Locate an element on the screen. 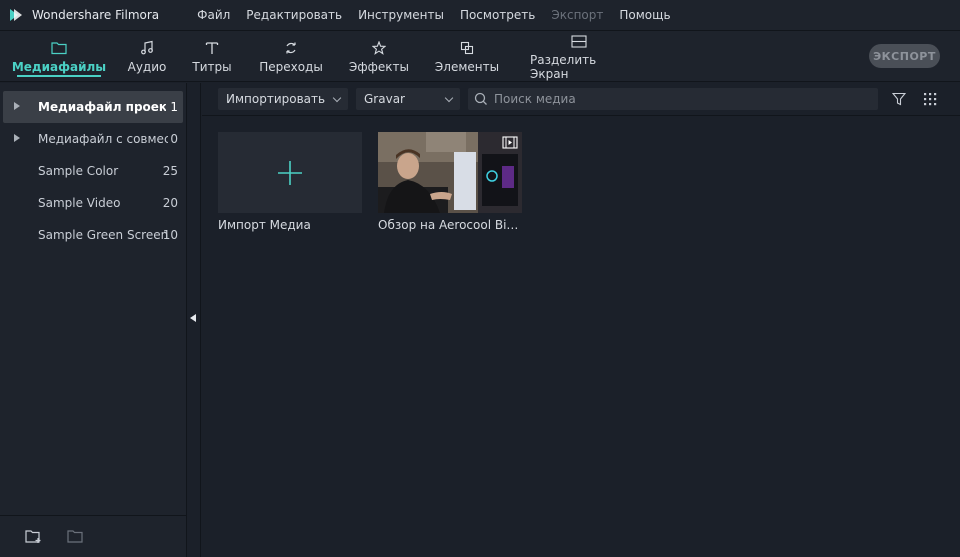 Image resolution: width=960 pixels, height=557 pixels. tab-effects: Эффекты is located at coordinates (379, 56).